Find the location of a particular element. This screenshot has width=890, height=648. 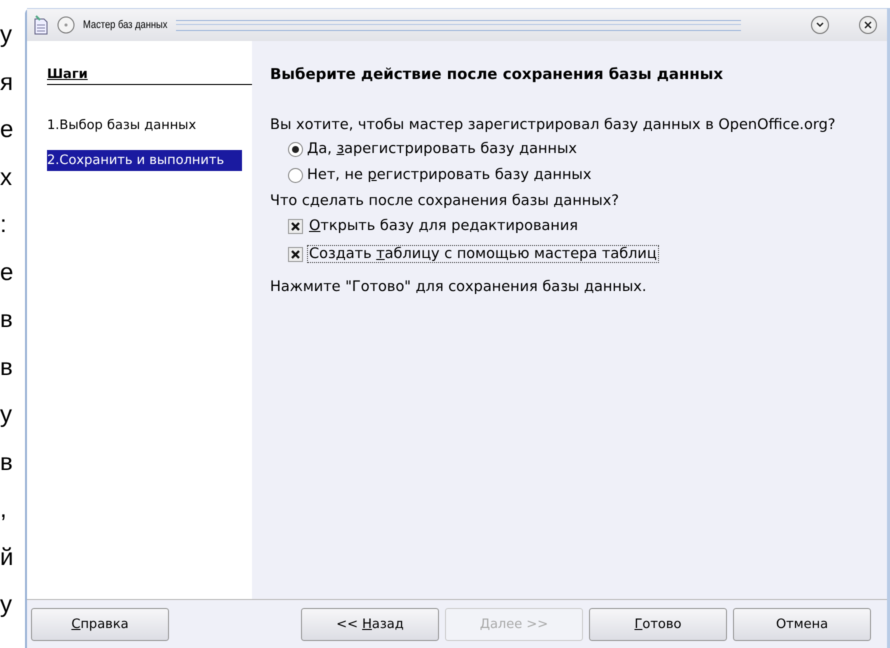

checkbox-label: Открыть базу для редактирования is located at coordinates (444, 226).